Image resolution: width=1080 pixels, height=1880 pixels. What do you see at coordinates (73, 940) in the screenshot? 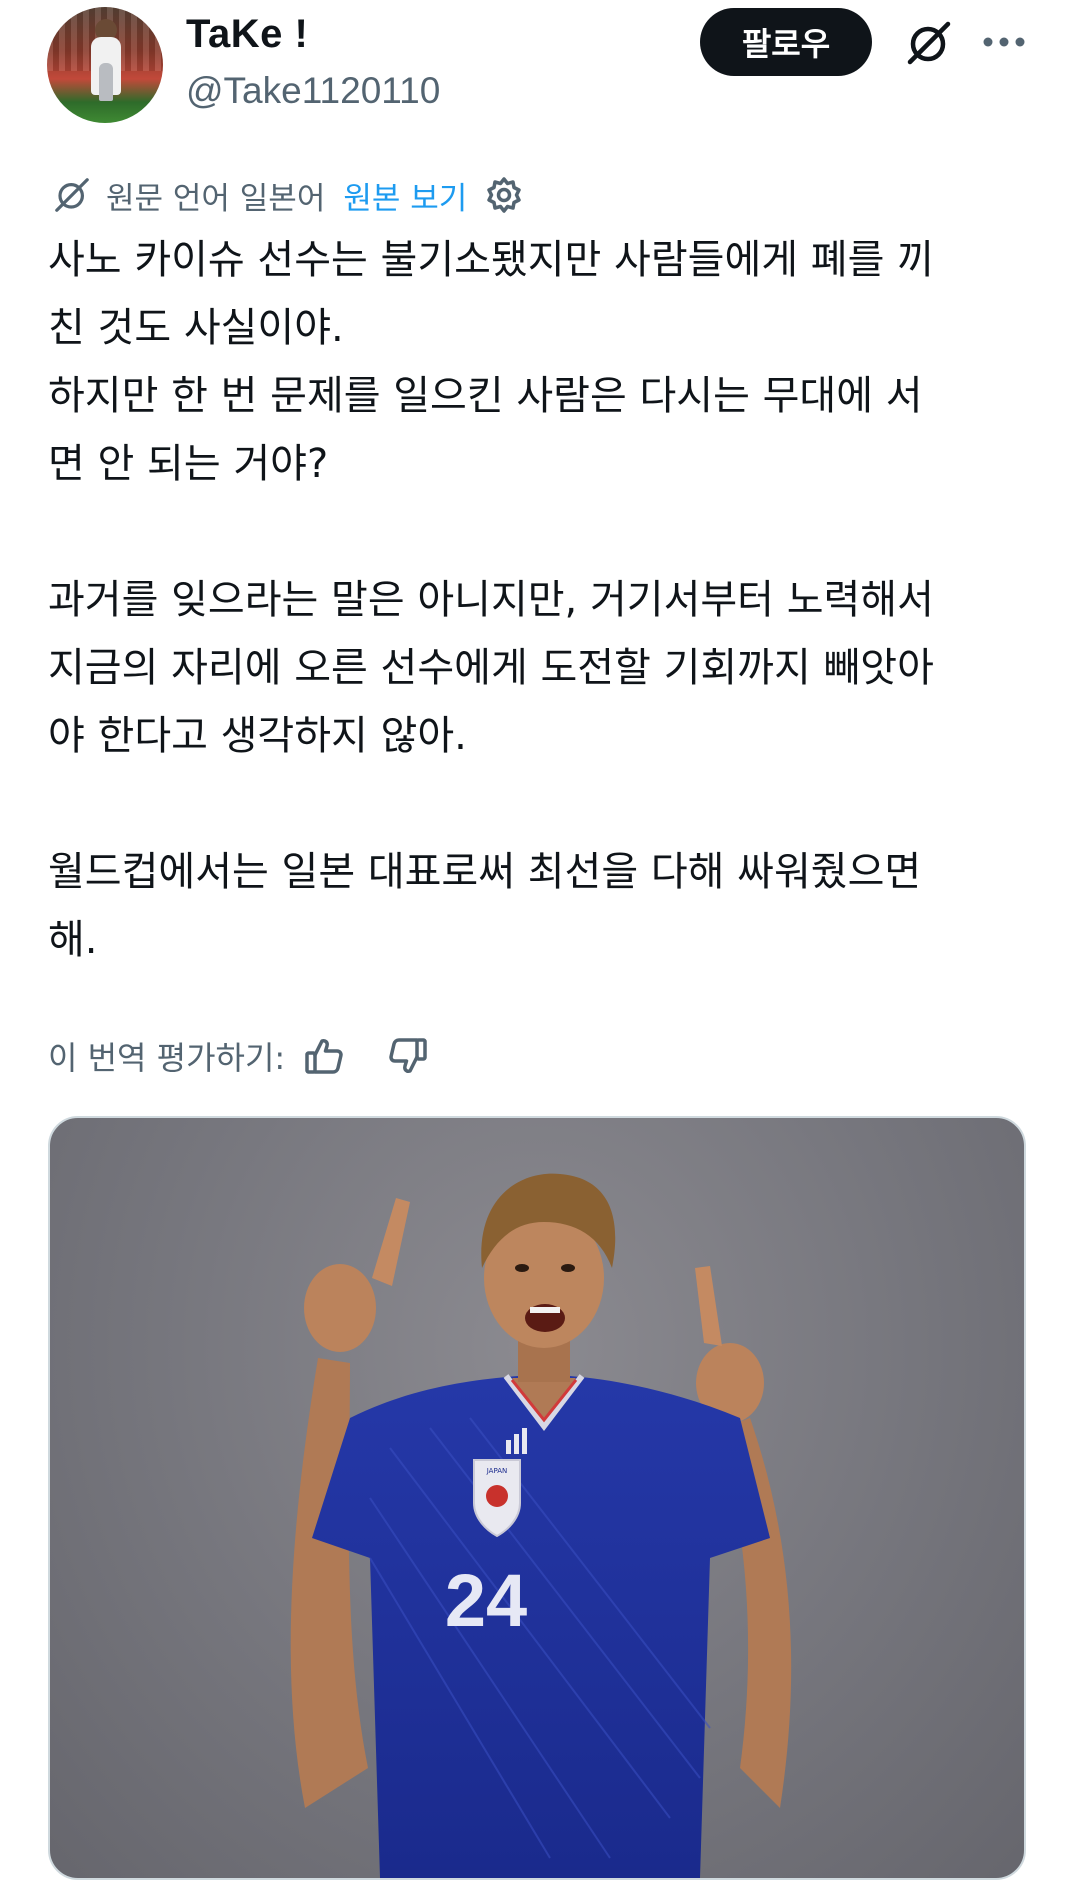
I see `tweet-line: 해.` at bounding box center [73, 940].